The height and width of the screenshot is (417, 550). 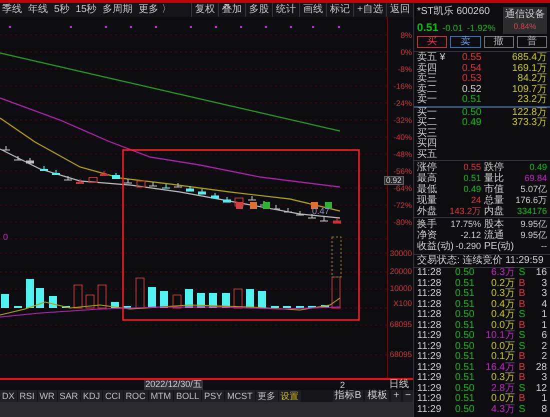 What do you see at coordinates (136, 396) in the screenshot?
I see `indicator-tab: ROC` at bounding box center [136, 396].